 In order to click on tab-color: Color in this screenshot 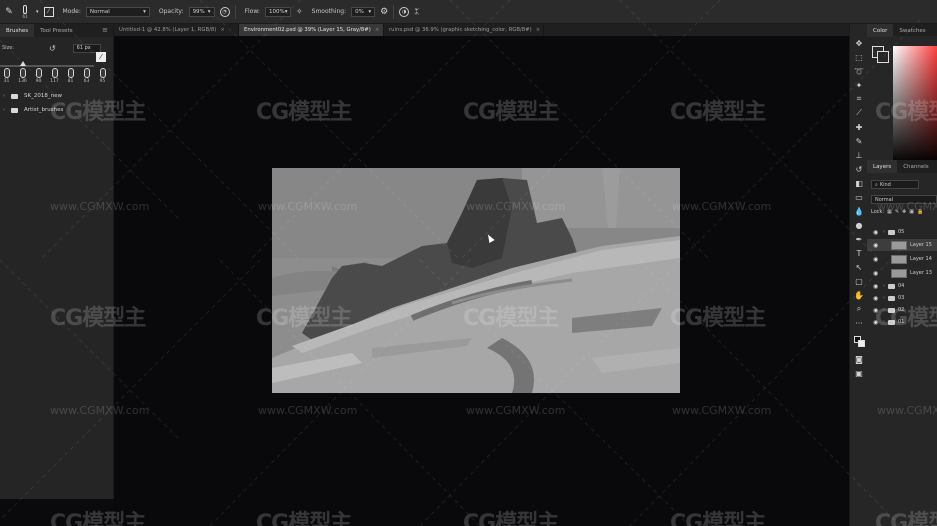, I will do `click(880, 30)`.